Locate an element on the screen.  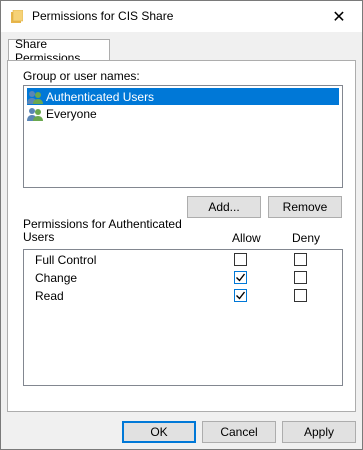
change-allow-checkbox is located at coordinates (240, 277).